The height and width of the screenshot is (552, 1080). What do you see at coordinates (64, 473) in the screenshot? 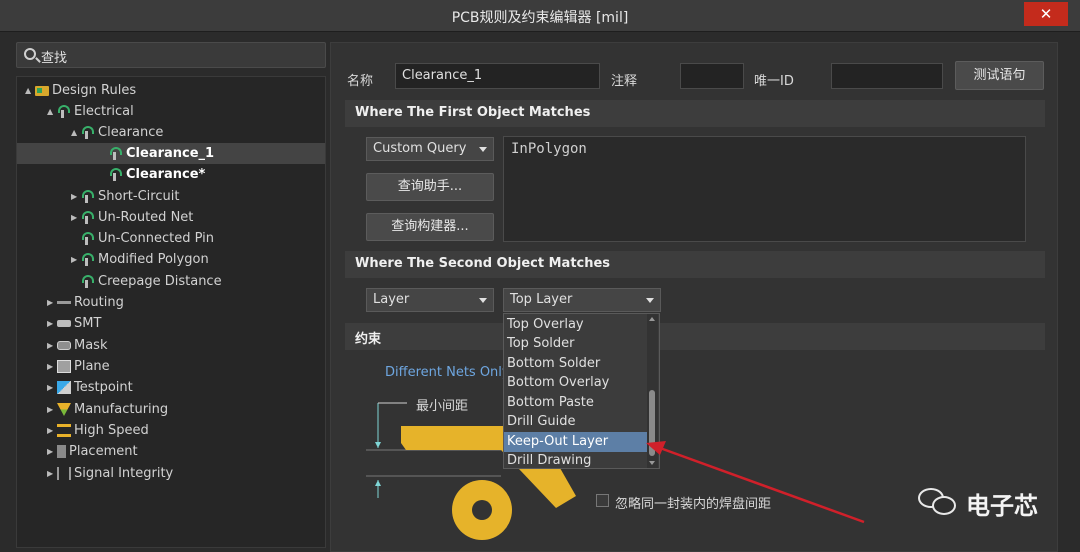
I see `signal-integrity-icon` at bounding box center [64, 473].